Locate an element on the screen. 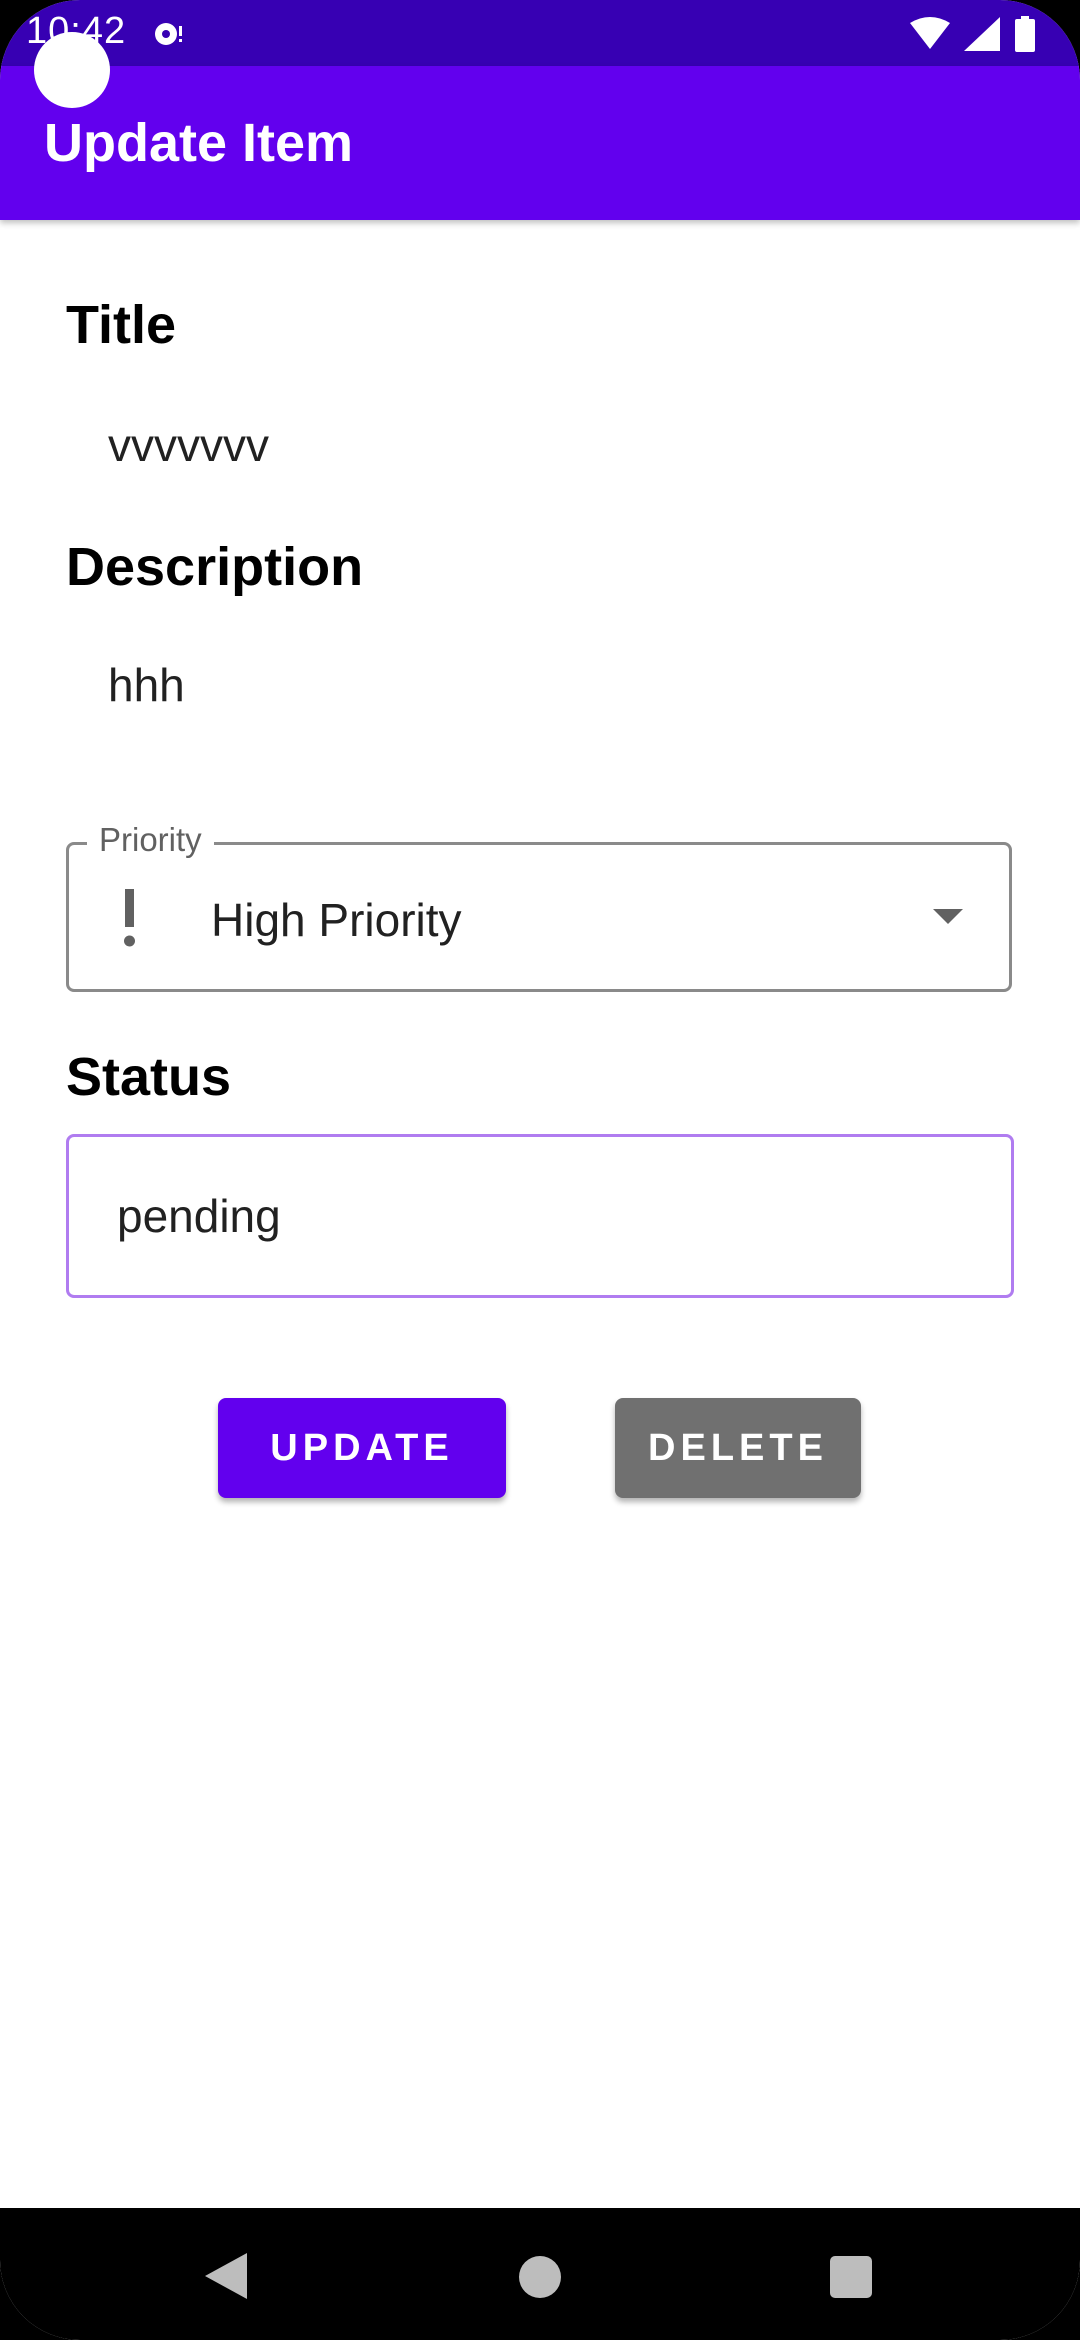  navigation-bar is located at coordinates (540, 2274).